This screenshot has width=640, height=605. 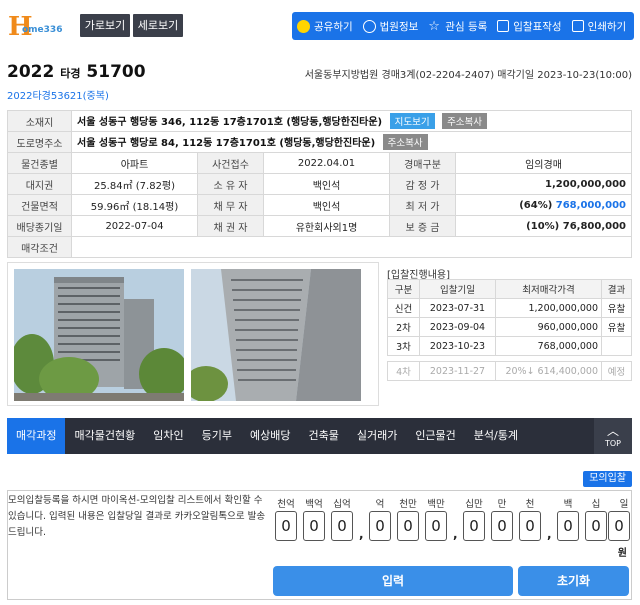 I want to click on horizontal-view-button: 가로보기, so click(x=105, y=25).